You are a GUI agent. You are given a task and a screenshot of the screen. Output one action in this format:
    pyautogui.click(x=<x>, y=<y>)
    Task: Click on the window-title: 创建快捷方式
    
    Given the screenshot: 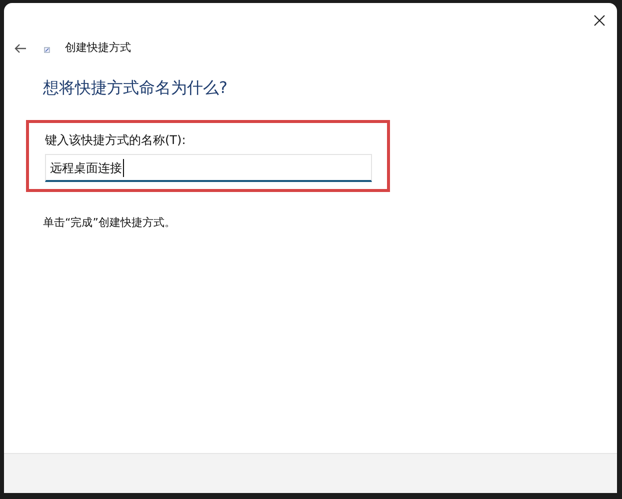 What is the action you would take?
    pyautogui.click(x=98, y=48)
    